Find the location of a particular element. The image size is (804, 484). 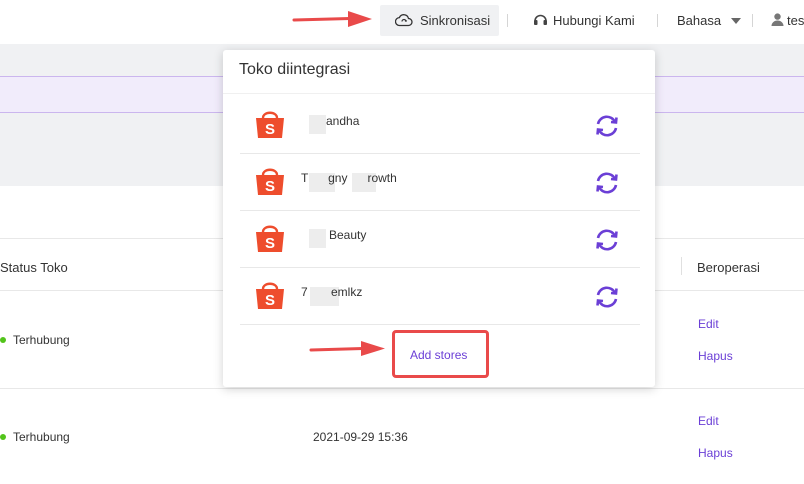

cloud-sync-icon is located at coordinates (403, 21).